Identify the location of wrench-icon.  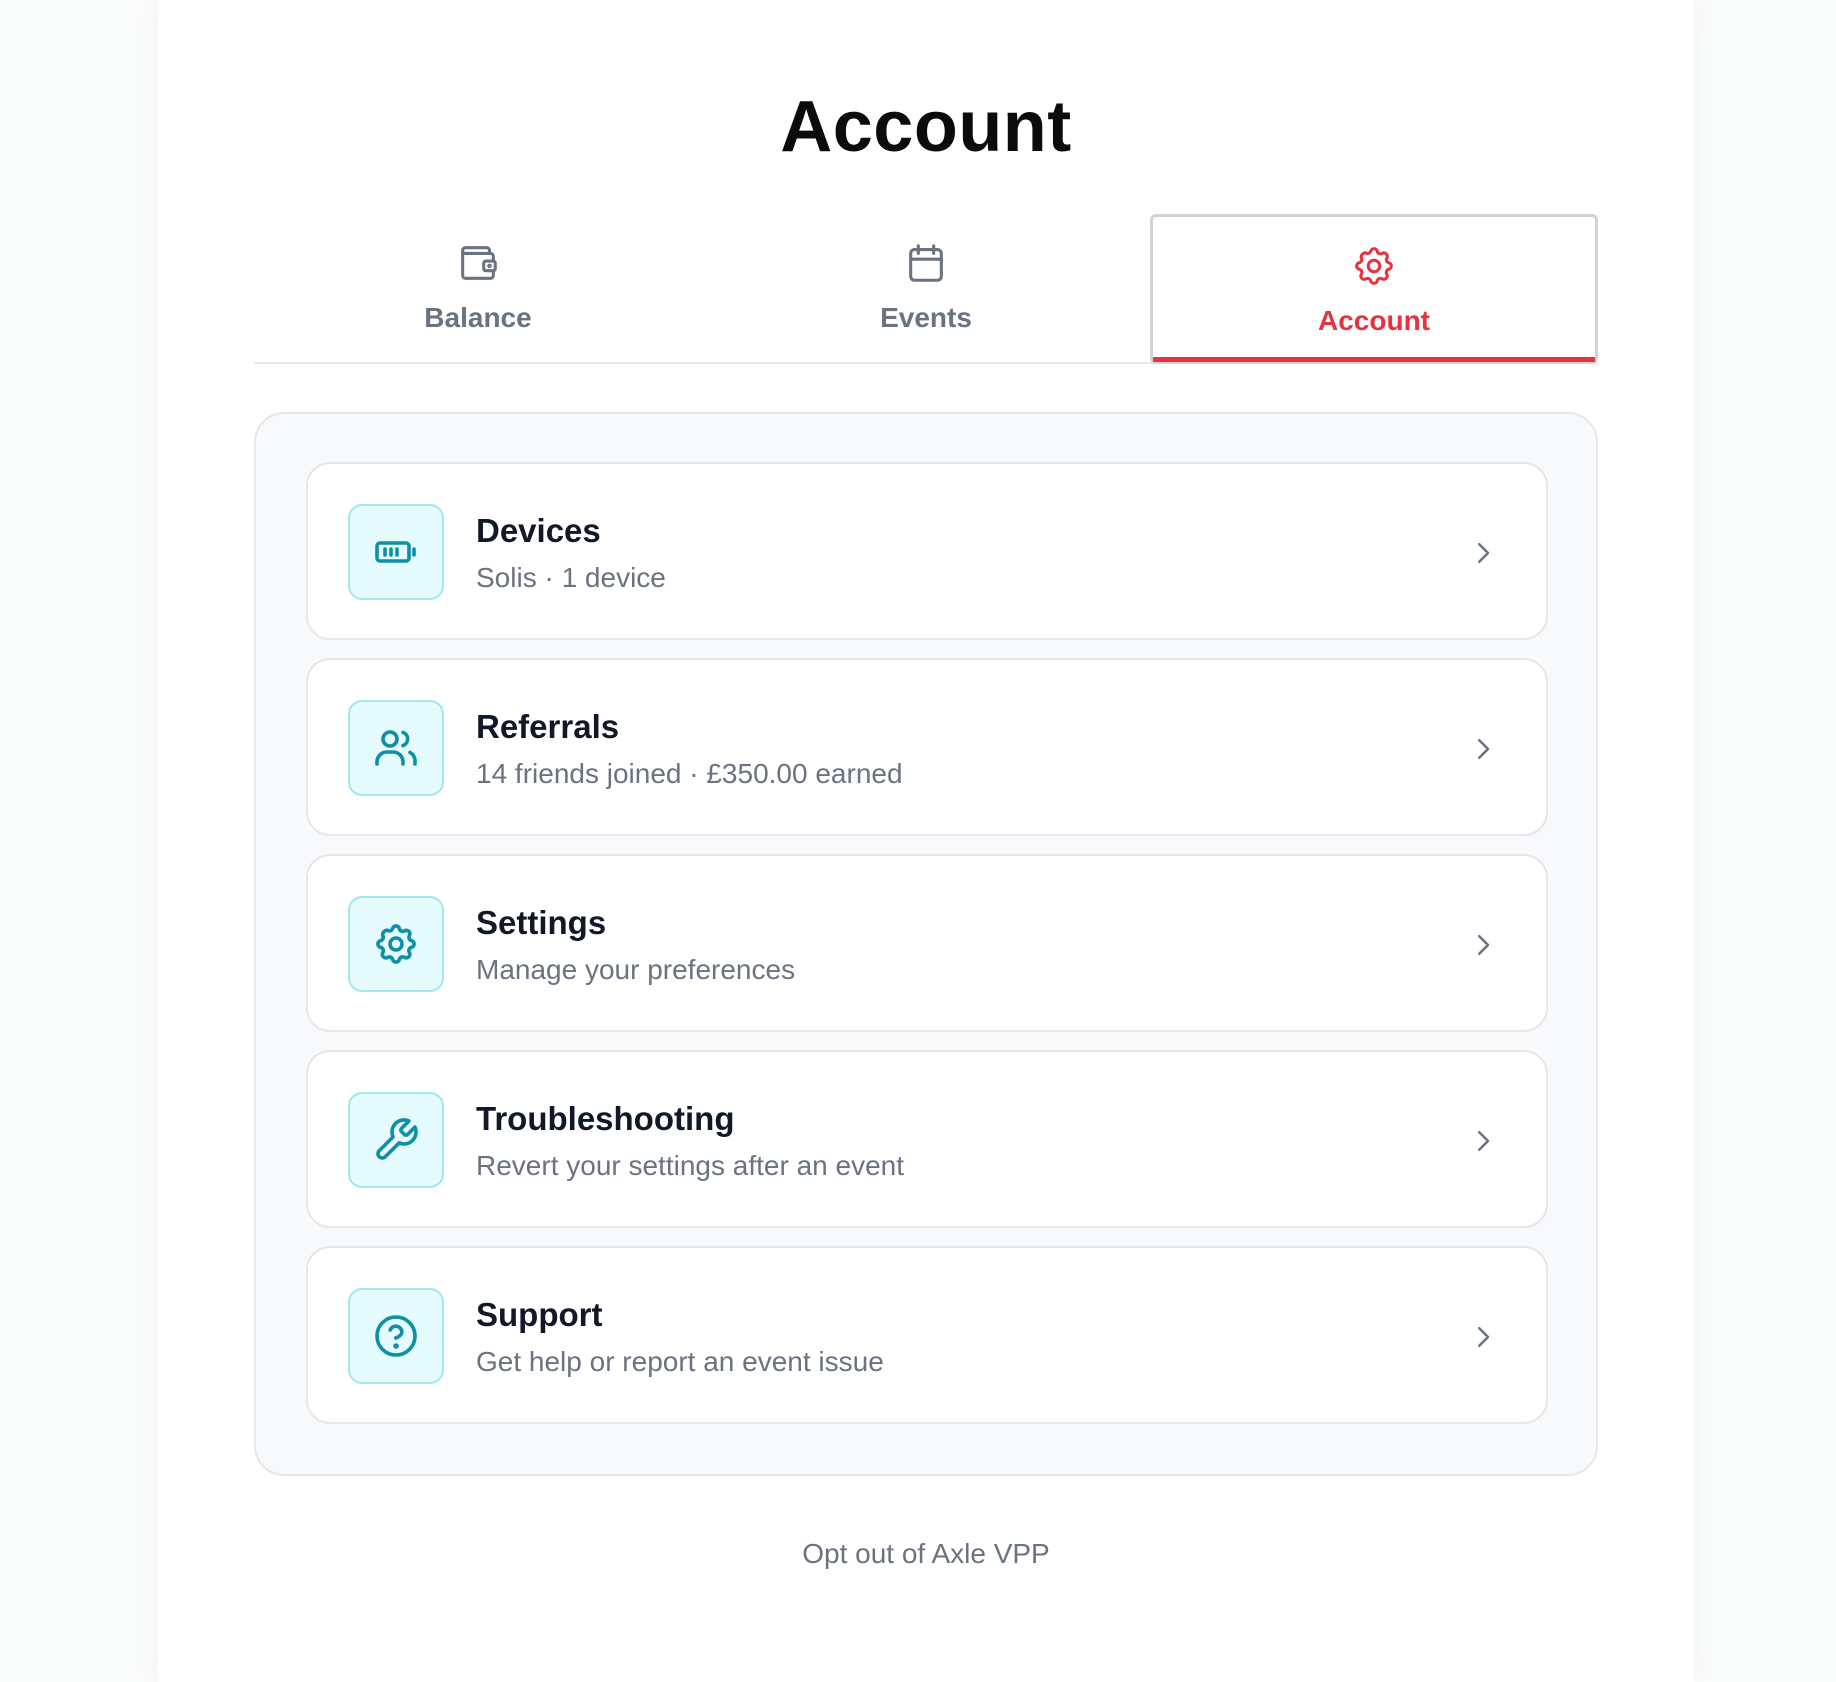
(397, 1139).